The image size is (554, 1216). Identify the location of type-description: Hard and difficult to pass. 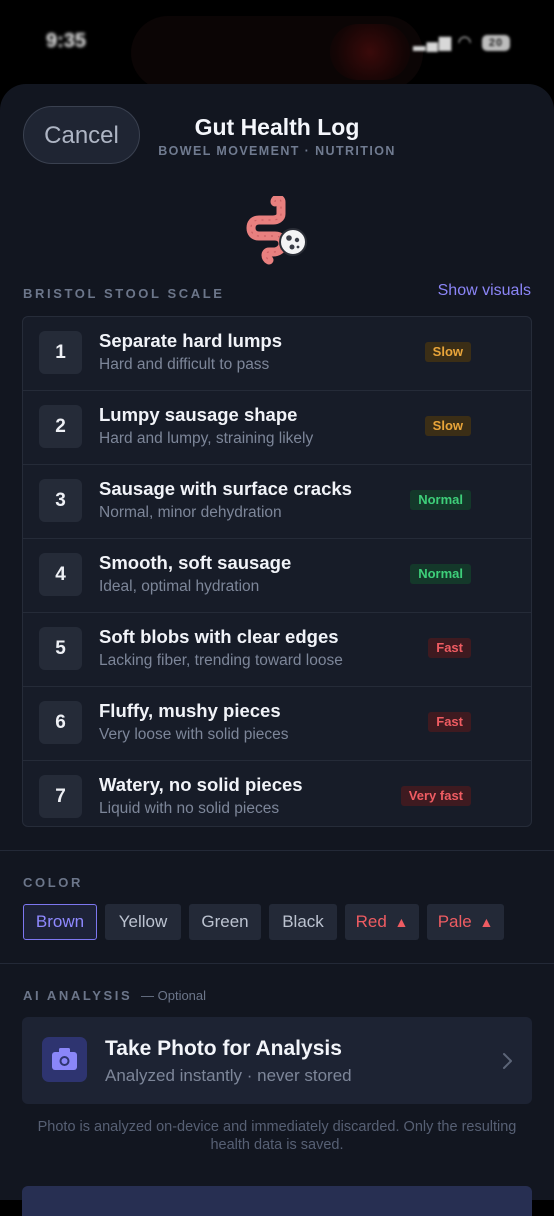
(184, 364).